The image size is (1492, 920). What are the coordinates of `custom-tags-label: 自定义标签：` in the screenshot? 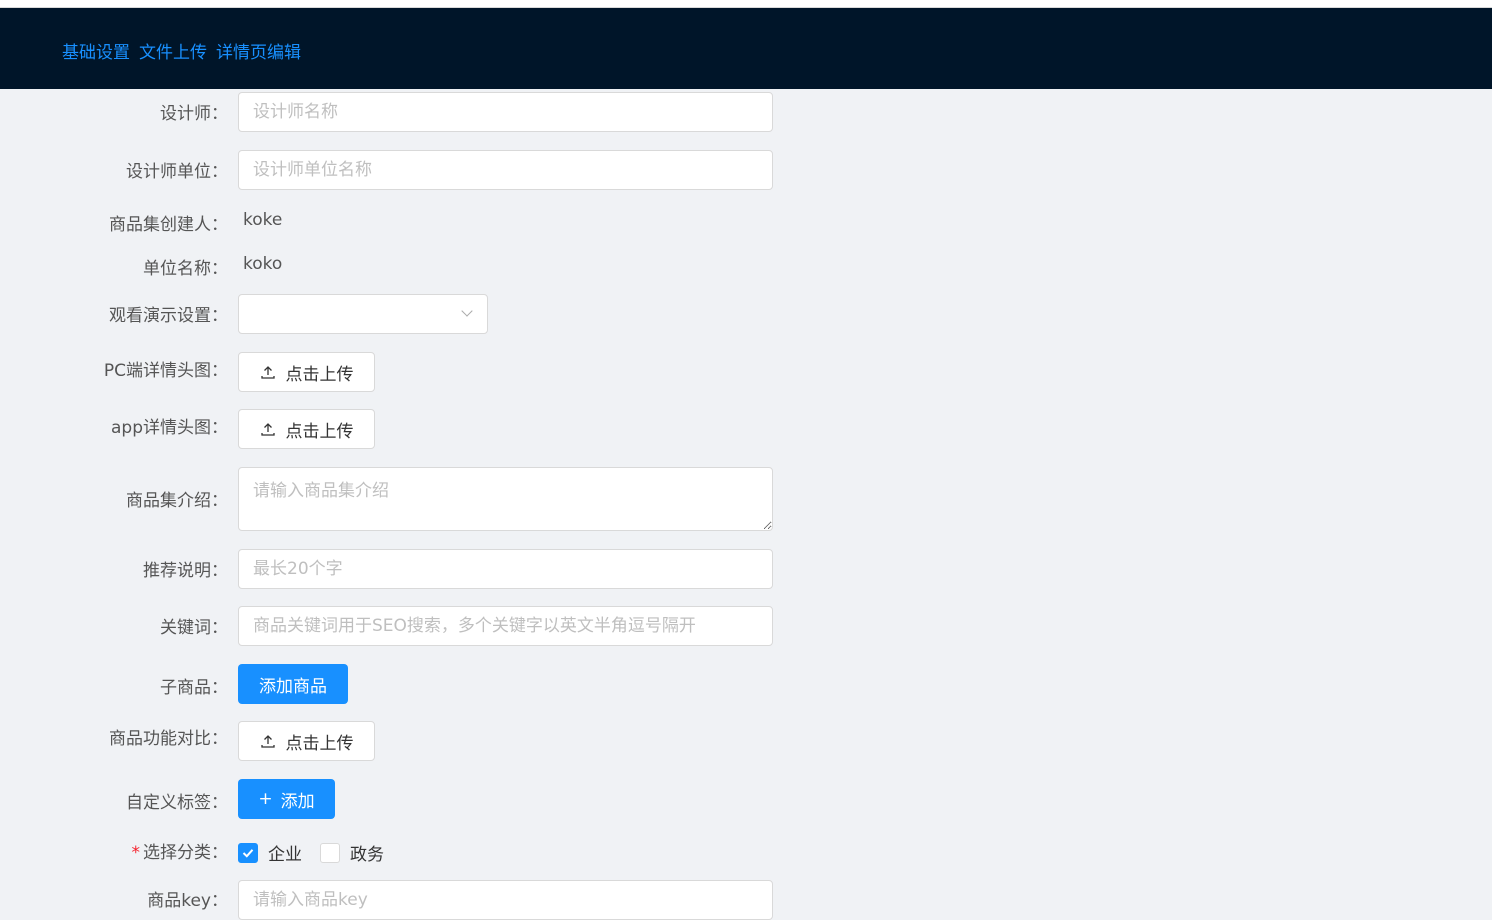 It's located at (177, 803).